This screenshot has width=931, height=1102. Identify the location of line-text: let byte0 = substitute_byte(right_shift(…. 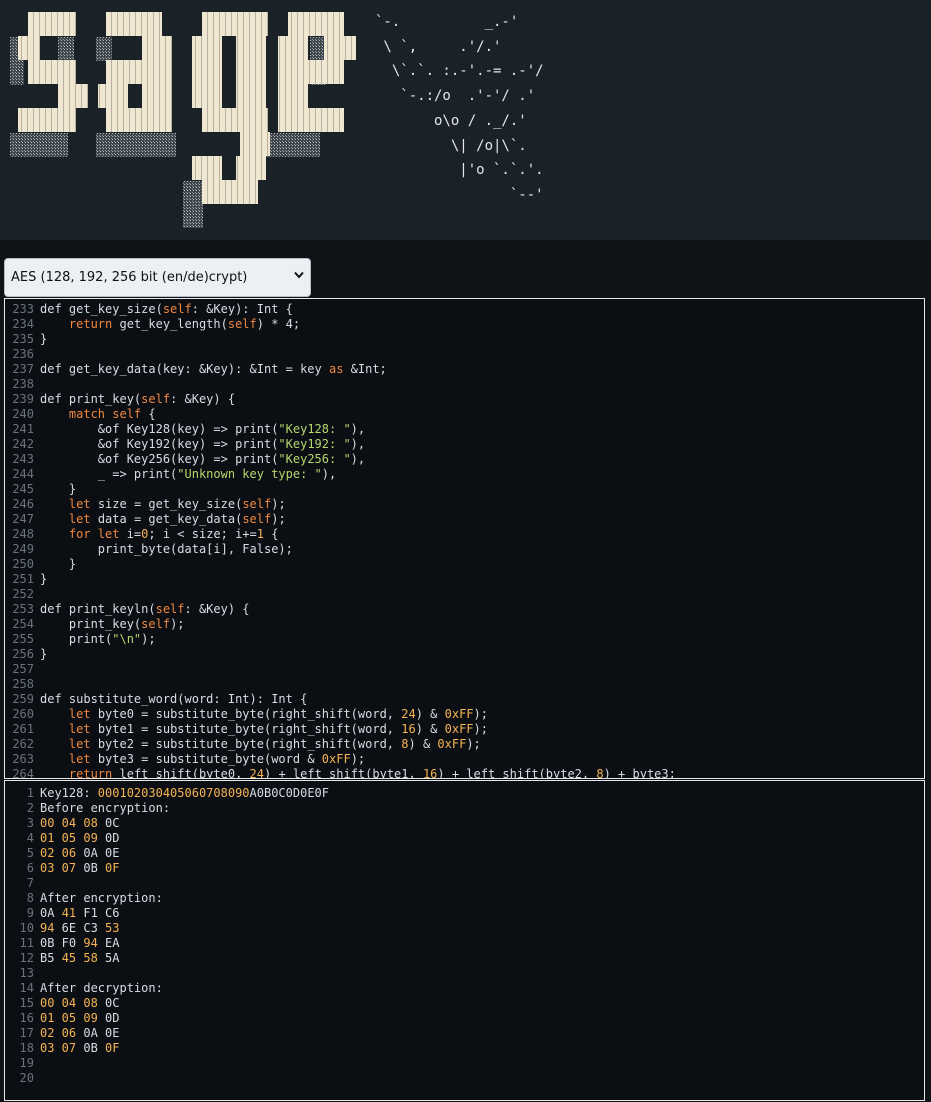
(278, 714).